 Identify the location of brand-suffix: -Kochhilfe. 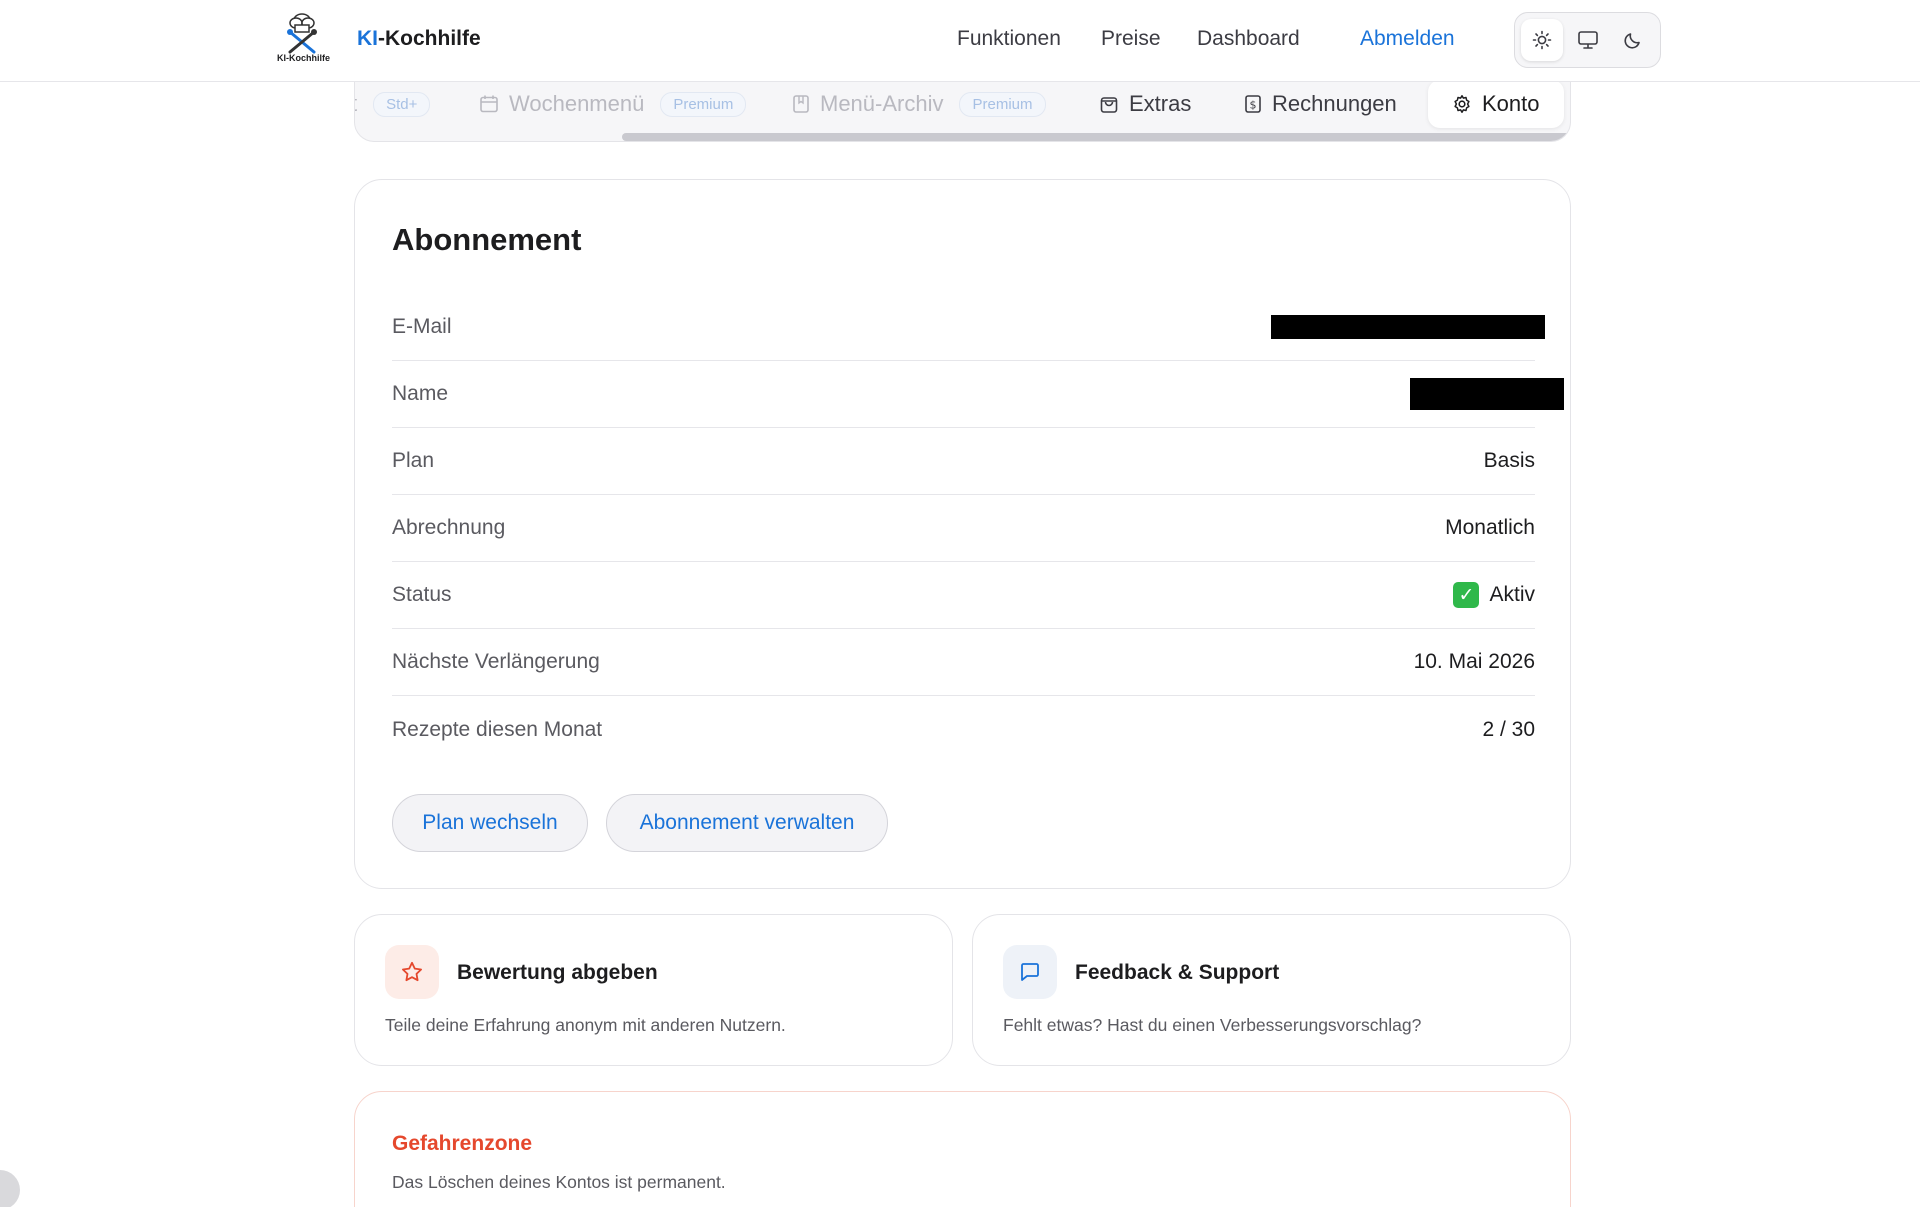
(429, 38).